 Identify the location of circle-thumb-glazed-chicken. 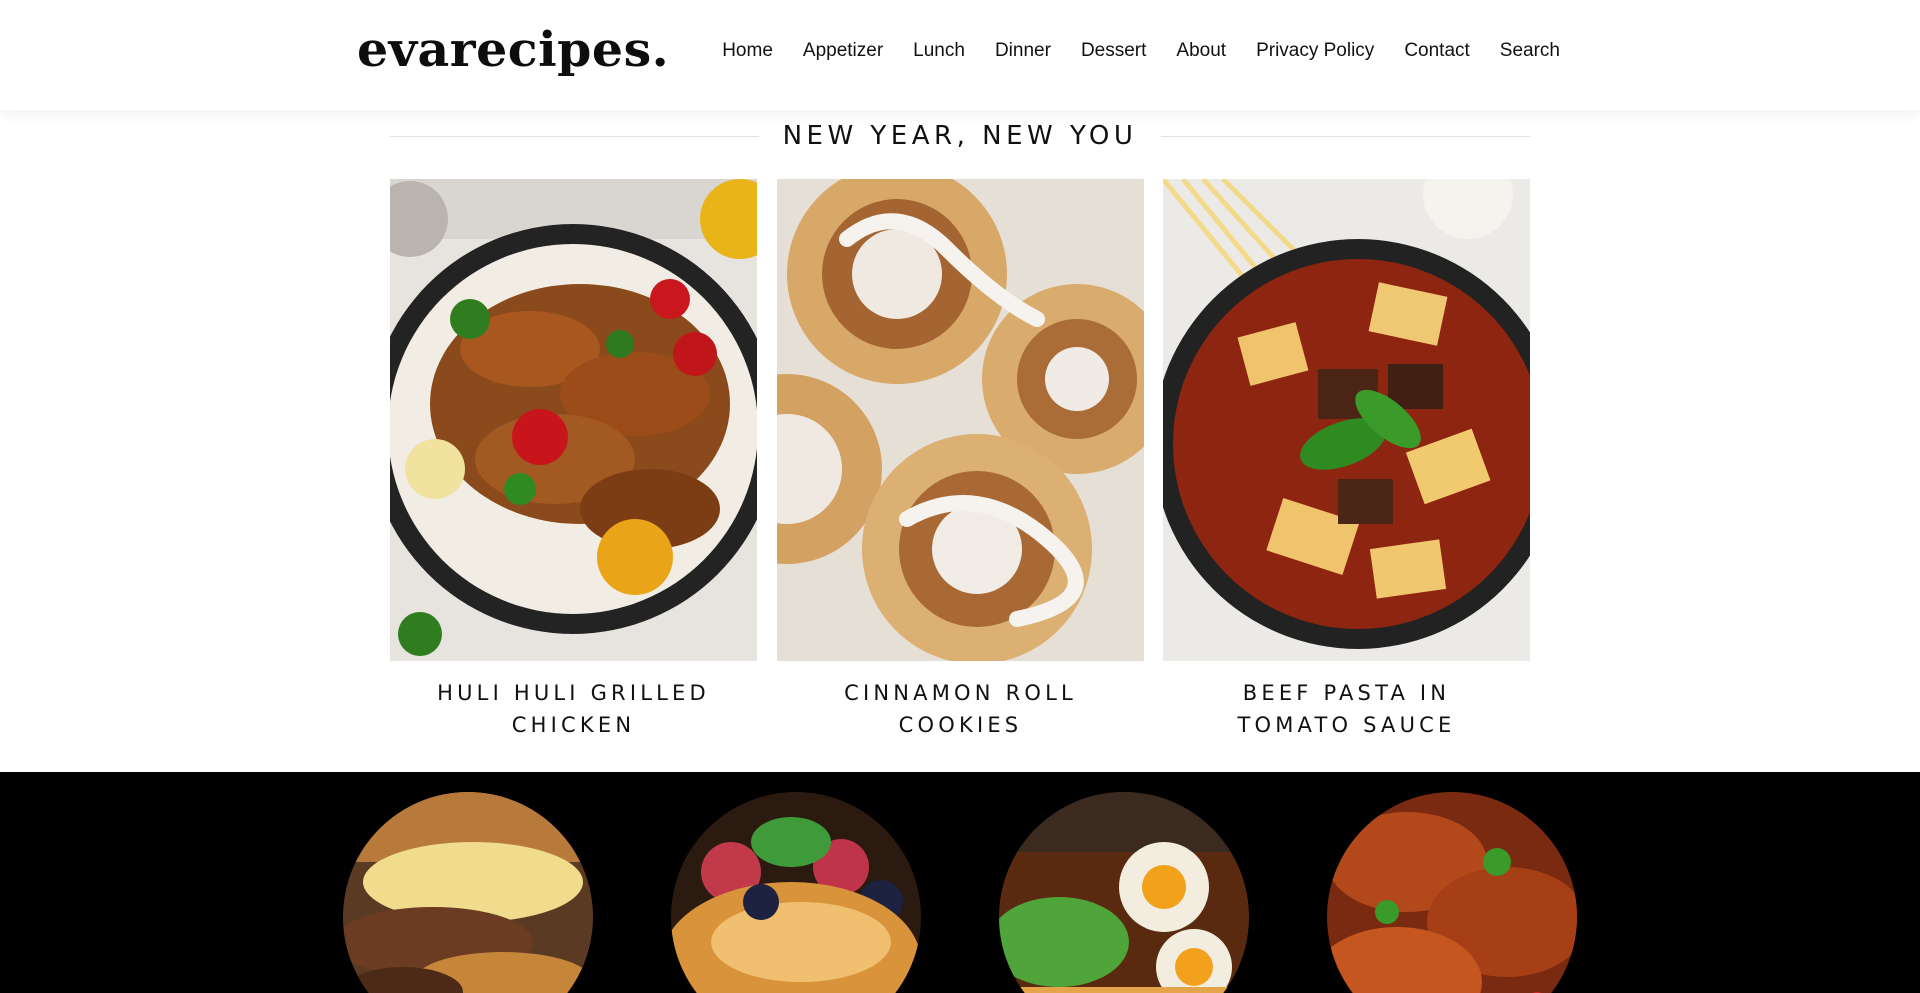
(1452, 892).